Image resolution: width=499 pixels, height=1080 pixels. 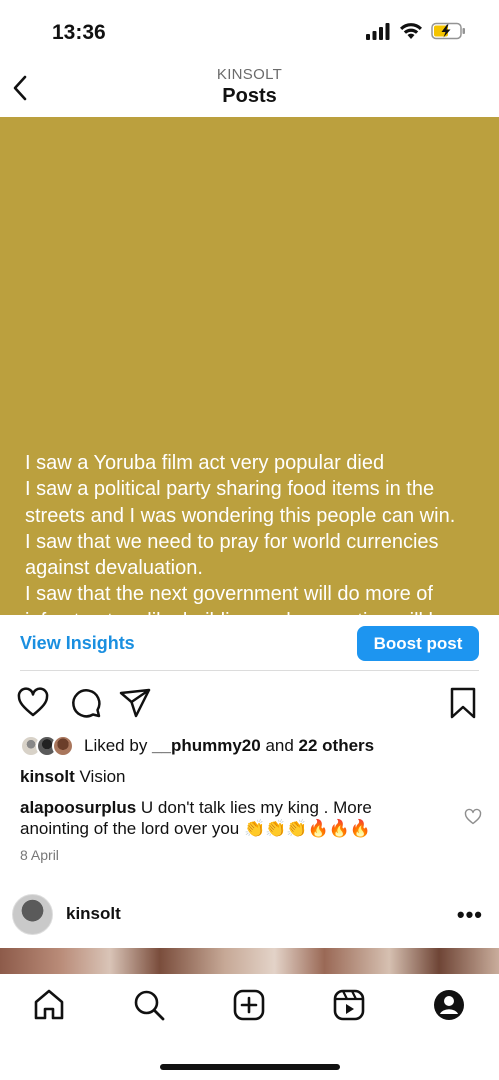 What do you see at coordinates (279, 745) in the screenshot?
I see `likes-middle: and` at bounding box center [279, 745].